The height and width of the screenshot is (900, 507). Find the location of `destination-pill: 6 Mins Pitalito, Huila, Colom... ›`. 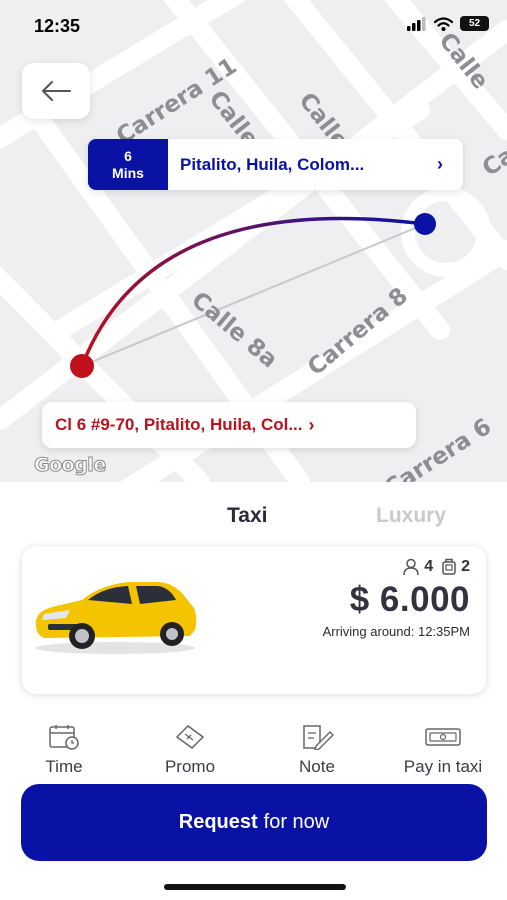

destination-pill: 6 Mins Pitalito, Huila, Colom... › is located at coordinates (275, 164).